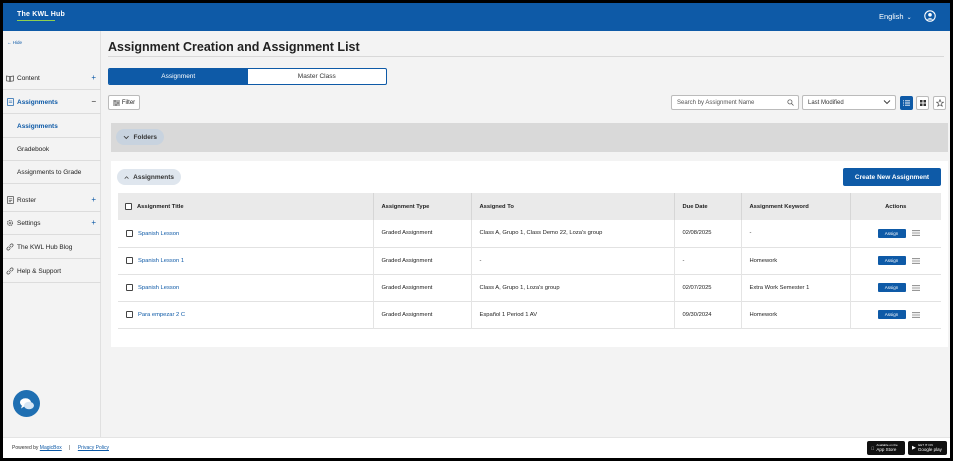 The width and height of the screenshot is (953, 461). Describe the element at coordinates (52, 247) in the screenshot. I see `sidebar-item-blog: The KWL Hub Blog` at that location.